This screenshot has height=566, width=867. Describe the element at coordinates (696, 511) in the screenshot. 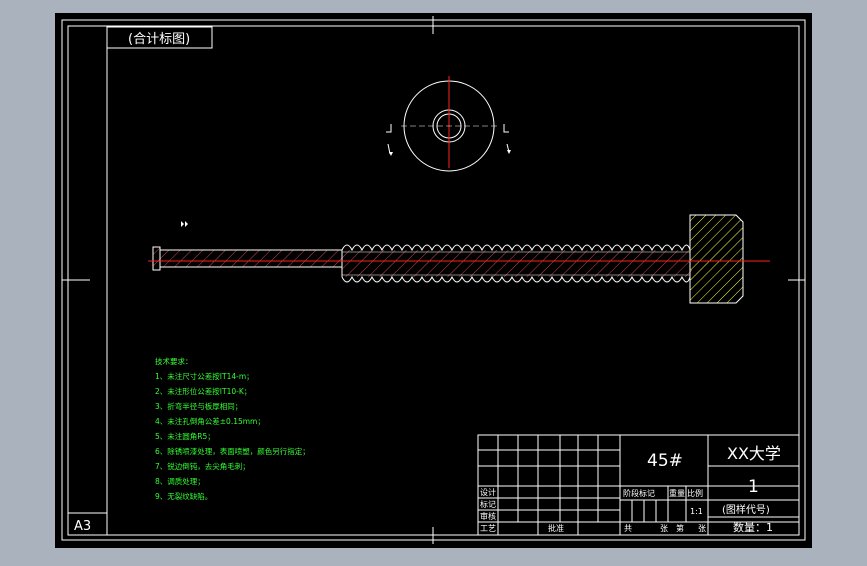

I see `scale-value: 1:1` at that location.